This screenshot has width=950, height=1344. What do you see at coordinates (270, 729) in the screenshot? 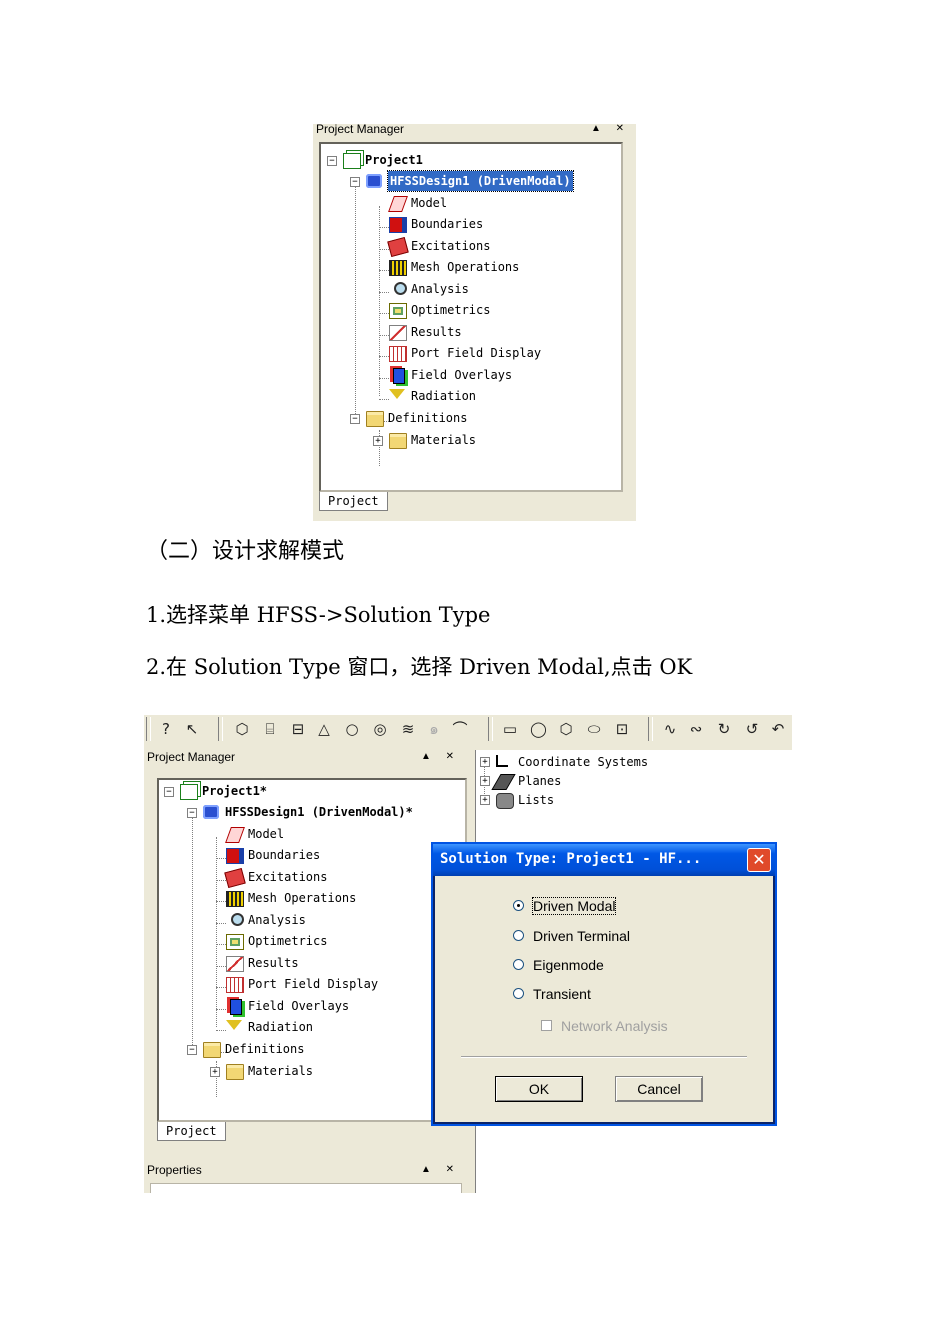
I see `cylinder-icon: ⌸` at bounding box center [270, 729].